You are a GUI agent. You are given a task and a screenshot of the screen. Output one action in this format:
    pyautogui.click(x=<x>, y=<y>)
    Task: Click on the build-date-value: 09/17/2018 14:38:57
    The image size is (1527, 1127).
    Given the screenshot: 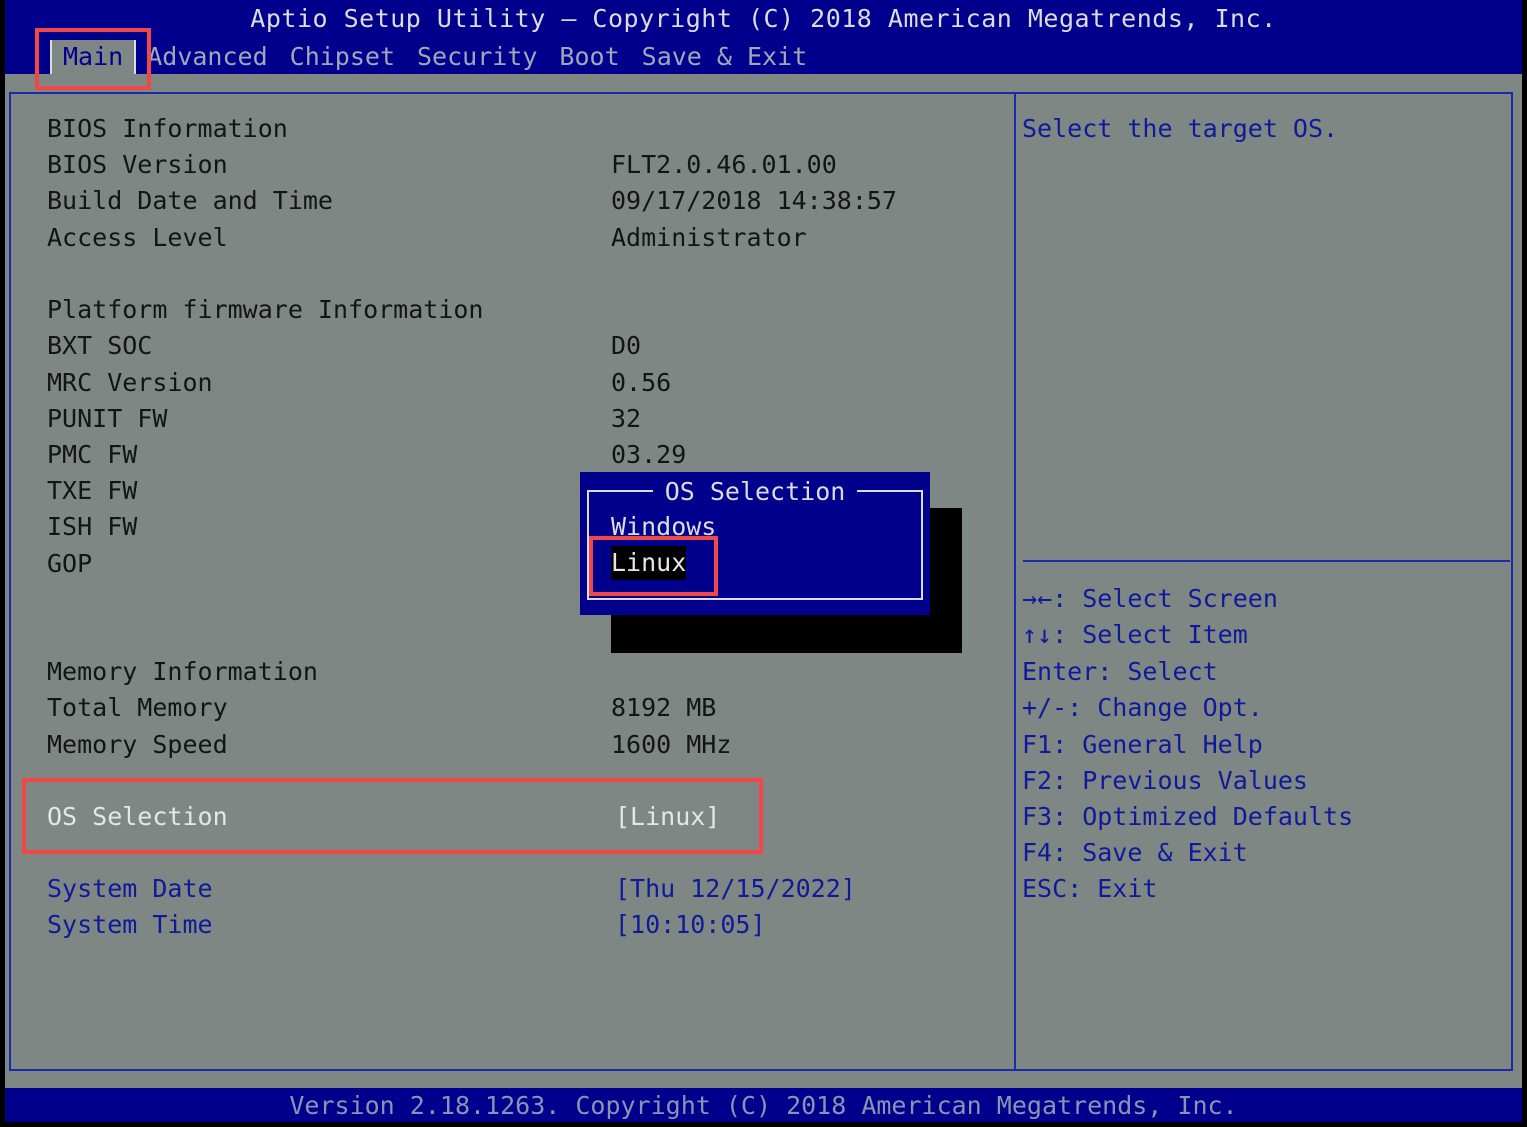 What is the action you would take?
    pyautogui.click(x=754, y=200)
    